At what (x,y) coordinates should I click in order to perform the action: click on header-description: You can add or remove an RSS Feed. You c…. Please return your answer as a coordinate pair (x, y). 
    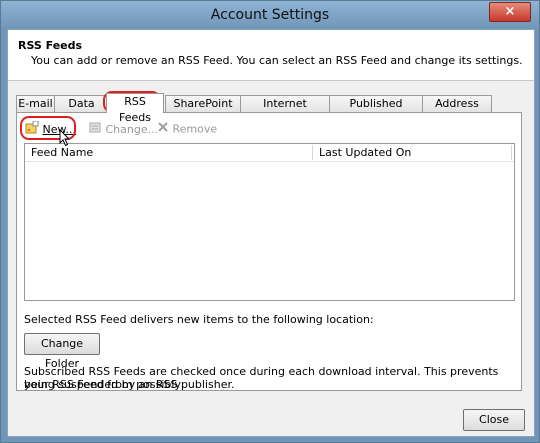
    Looking at the image, I should click on (277, 60).